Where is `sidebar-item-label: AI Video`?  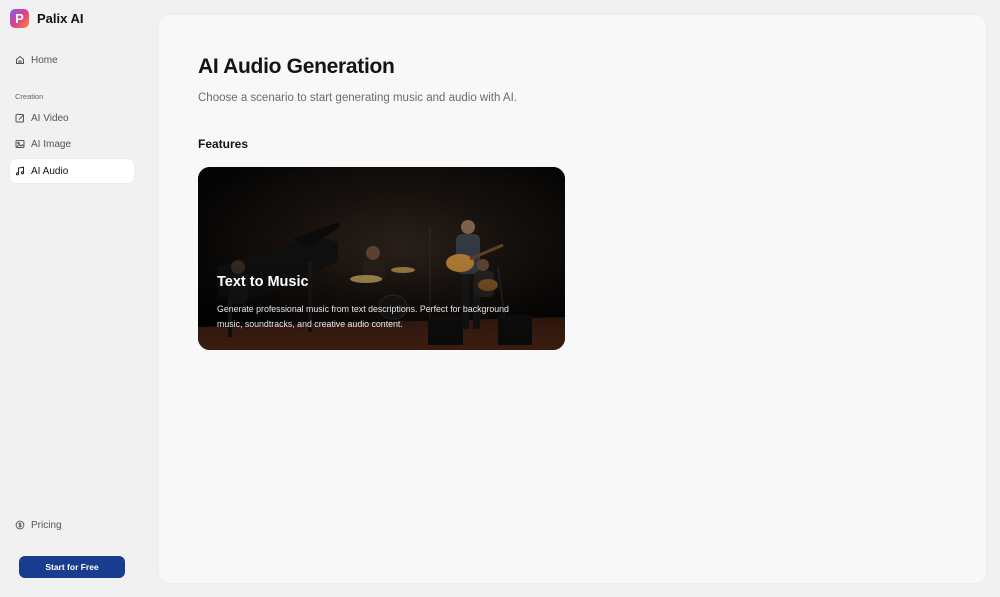 sidebar-item-label: AI Video is located at coordinates (50, 118).